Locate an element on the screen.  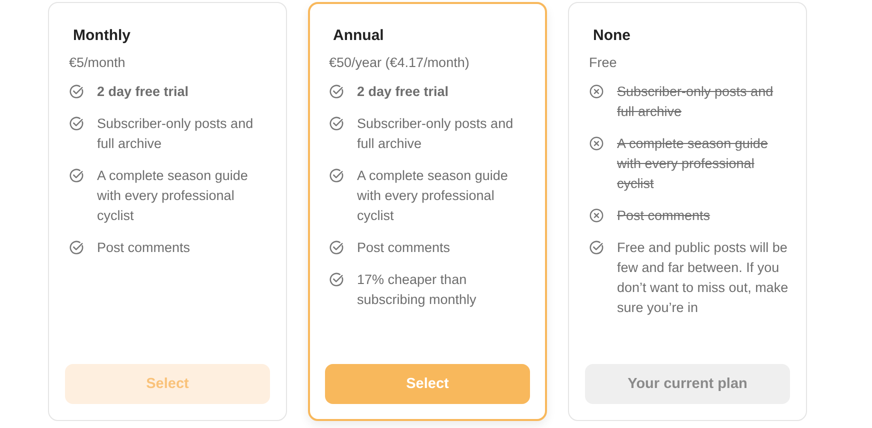
plan-price: €5/month is located at coordinates (97, 62).